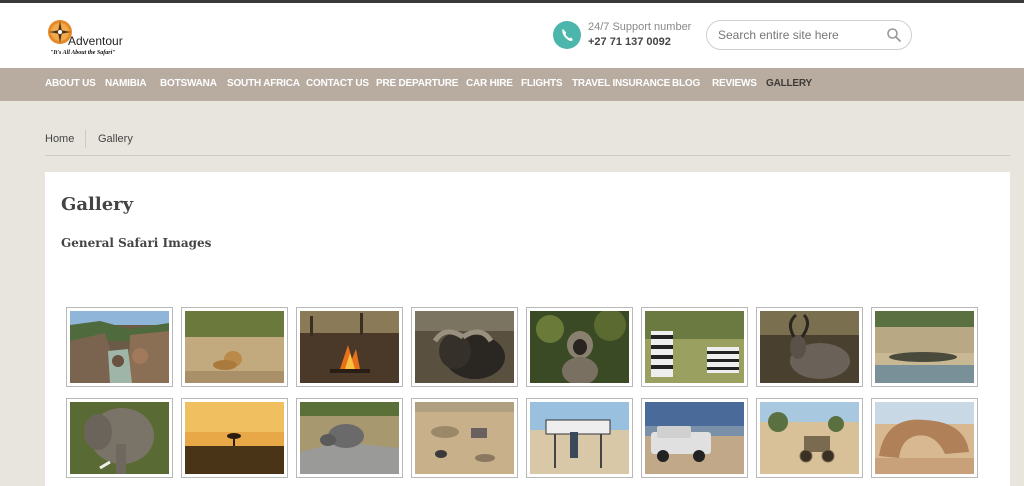 The image size is (1024, 486). I want to click on nav-contact-us: CONTACT US, so click(337, 83).